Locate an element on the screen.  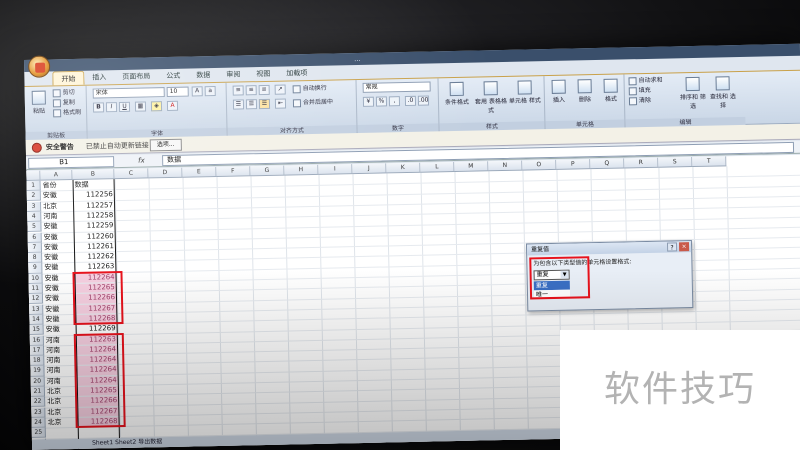
row-header: 15 is located at coordinates (36, 330).